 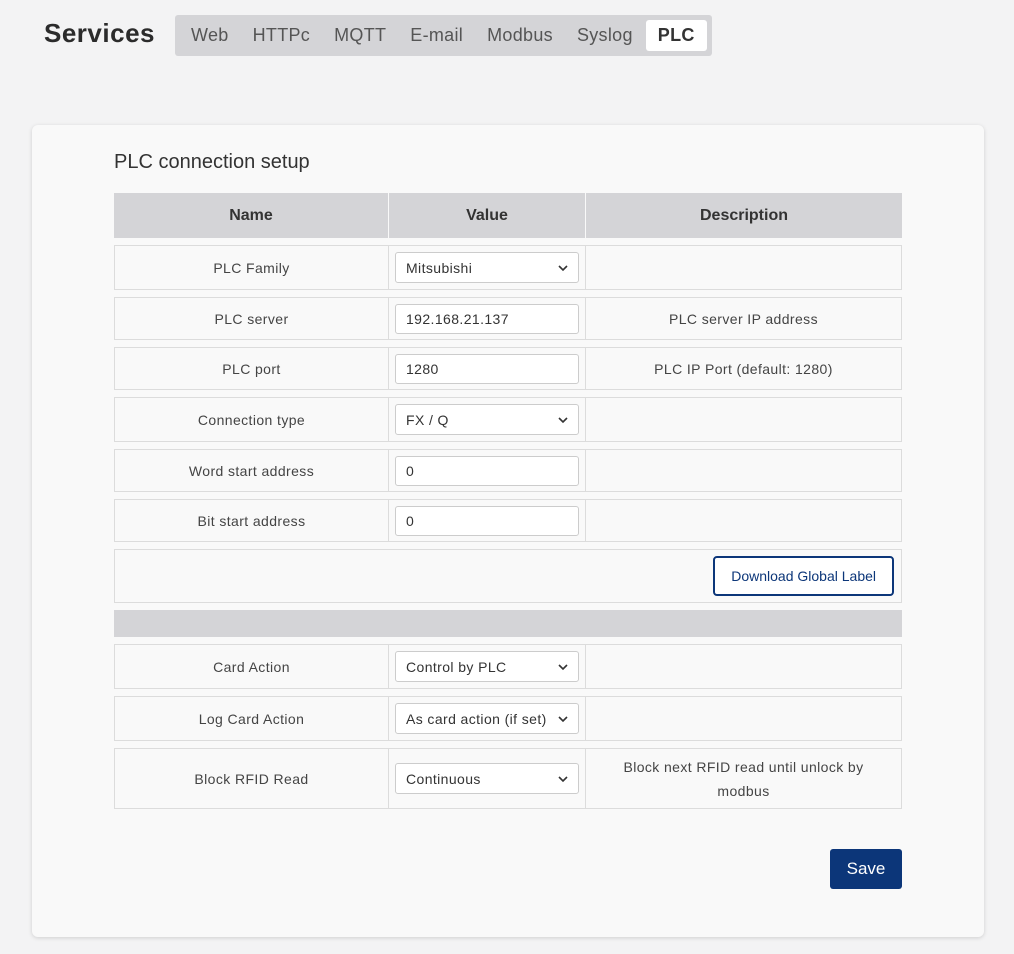 What do you see at coordinates (99, 33) in the screenshot?
I see `page-title: Services` at bounding box center [99, 33].